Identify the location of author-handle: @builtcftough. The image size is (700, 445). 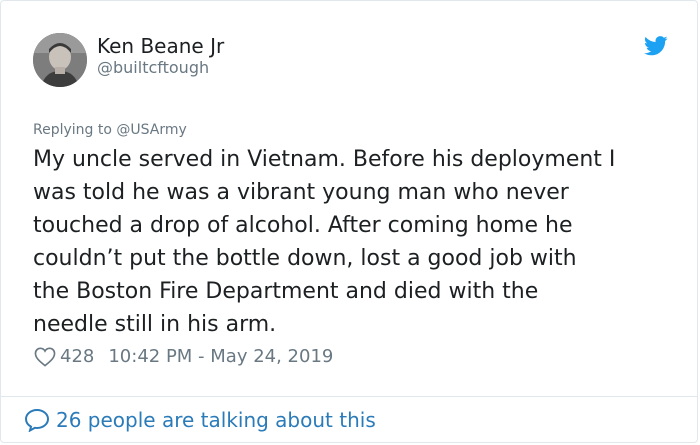
(153, 68).